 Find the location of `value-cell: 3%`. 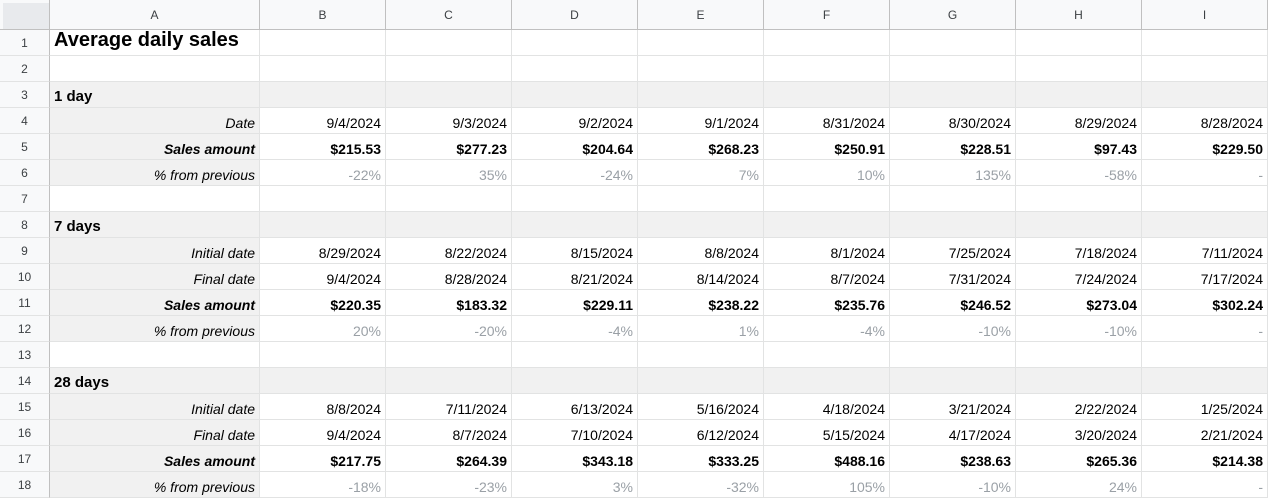

value-cell: 3% is located at coordinates (575, 485).